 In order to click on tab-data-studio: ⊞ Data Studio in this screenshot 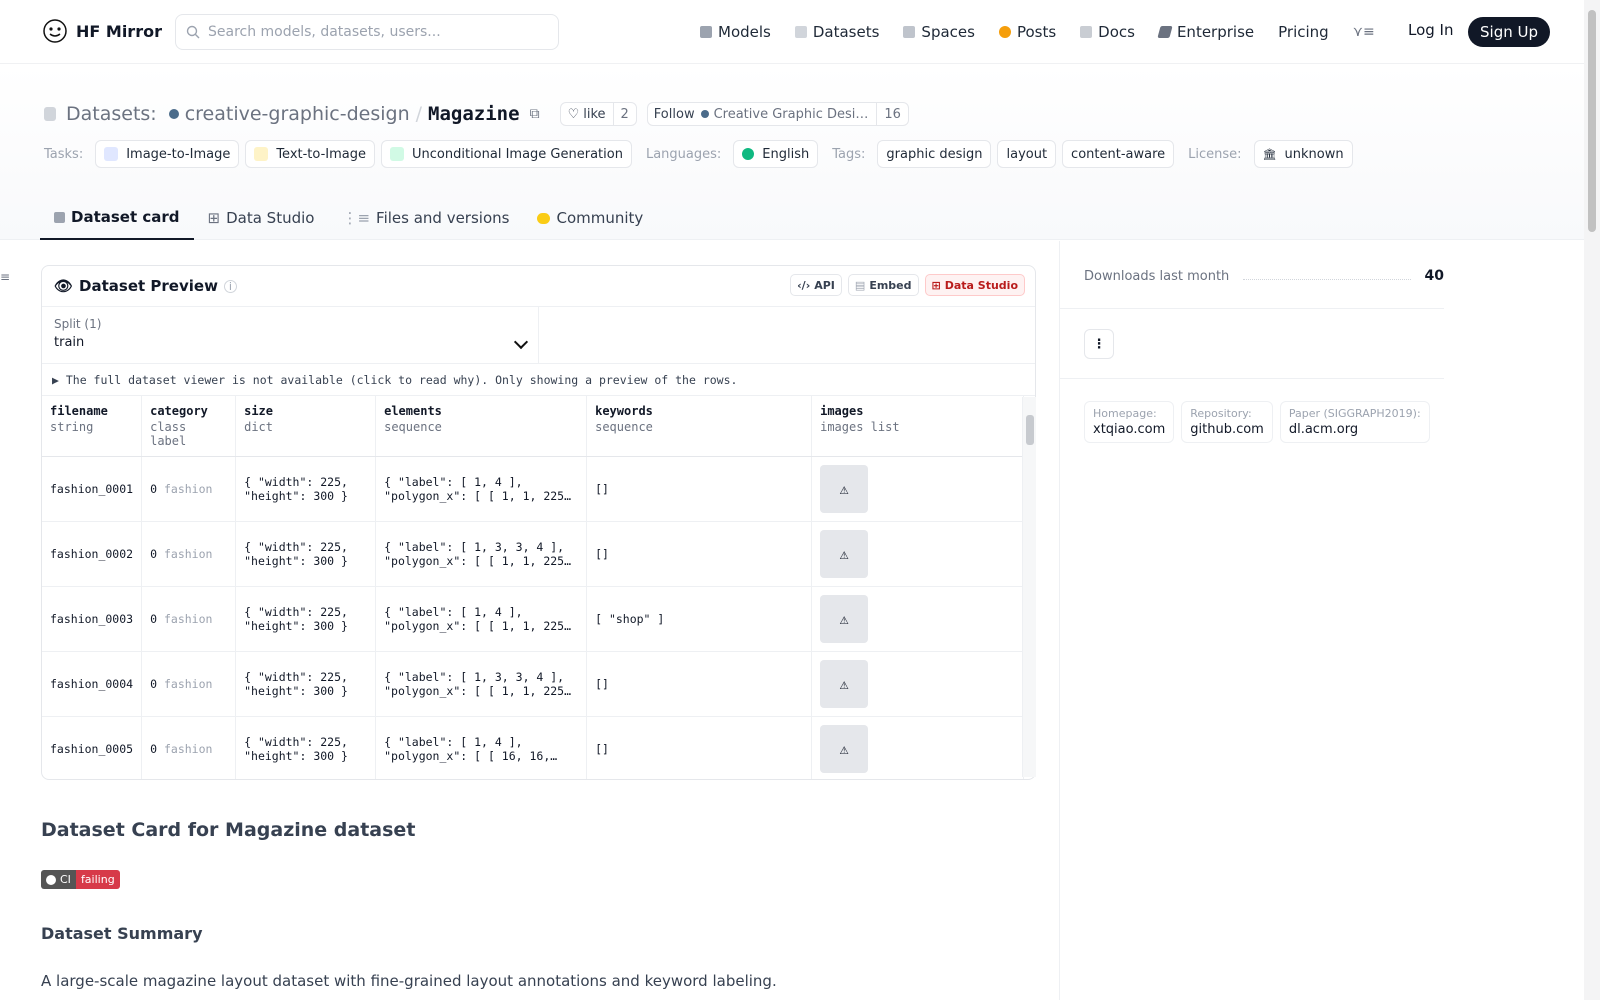, I will do `click(261, 218)`.